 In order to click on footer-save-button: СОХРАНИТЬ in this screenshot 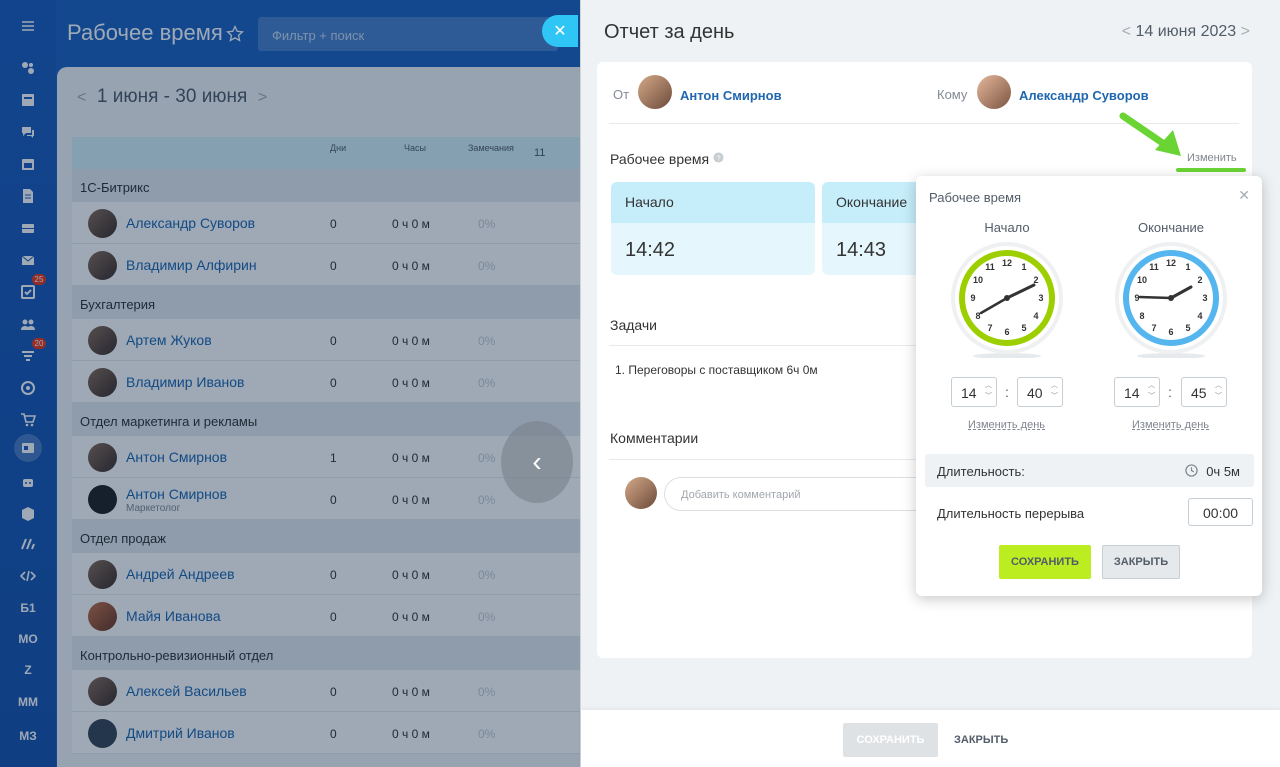, I will do `click(890, 740)`.